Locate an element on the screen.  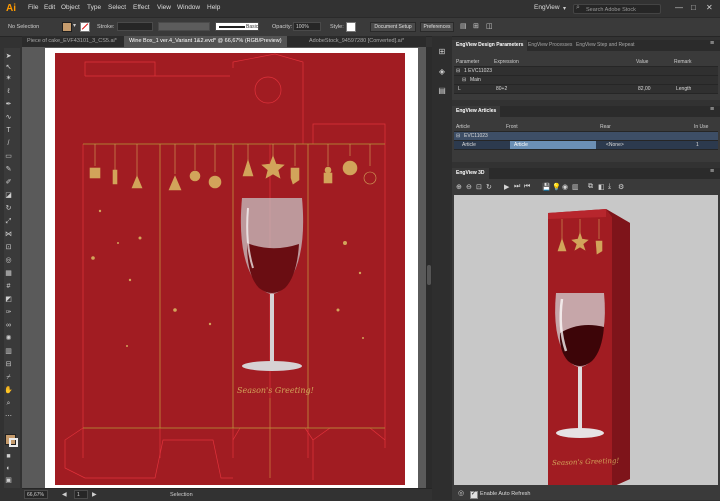
brush-definition-select: Basic is located at coordinates (237, 26).